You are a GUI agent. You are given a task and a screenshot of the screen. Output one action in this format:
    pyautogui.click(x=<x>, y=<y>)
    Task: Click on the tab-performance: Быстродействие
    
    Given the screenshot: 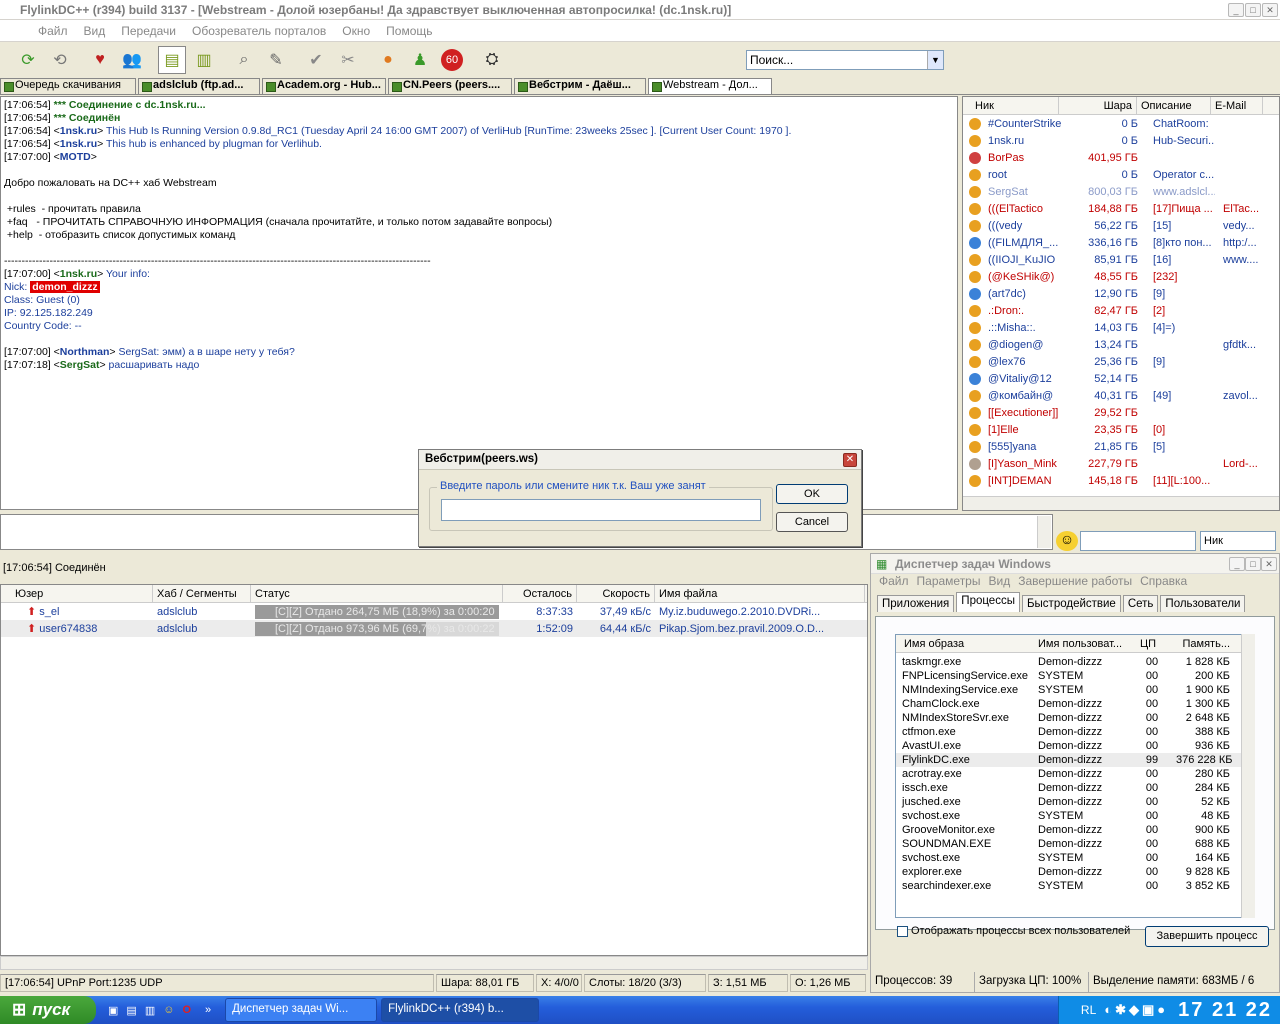 What is the action you would take?
    pyautogui.click(x=1071, y=603)
    